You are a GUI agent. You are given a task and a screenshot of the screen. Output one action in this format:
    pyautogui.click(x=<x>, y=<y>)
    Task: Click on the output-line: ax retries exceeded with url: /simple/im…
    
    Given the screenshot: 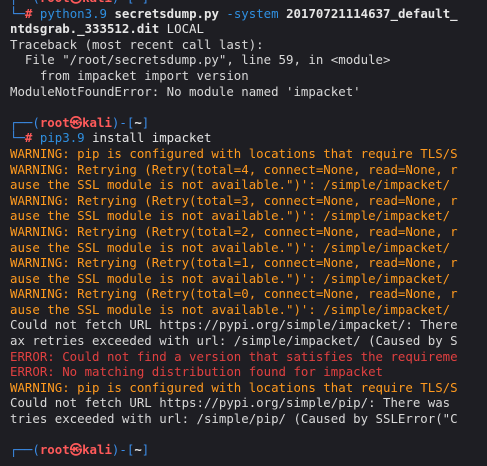 What is the action you would take?
    pyautogui.click(x=234, y=341)
    